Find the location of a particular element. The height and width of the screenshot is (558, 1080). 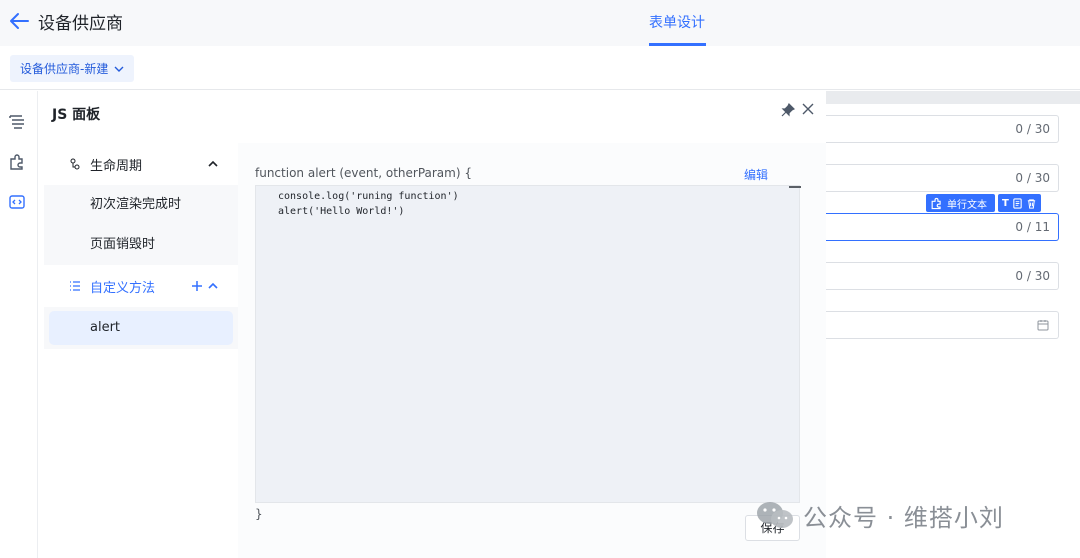

method-item-alert: alert is located at coordinates (141, 328).